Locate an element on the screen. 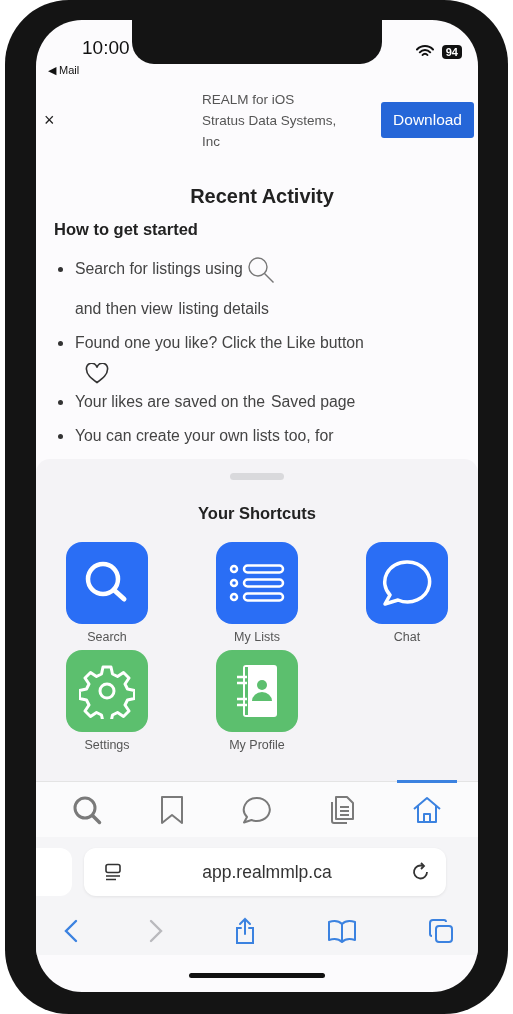 This screenshot has height=1014, width=513. app-developer: Stratus Data Systems, Inc is located at coordinates (270, 131).